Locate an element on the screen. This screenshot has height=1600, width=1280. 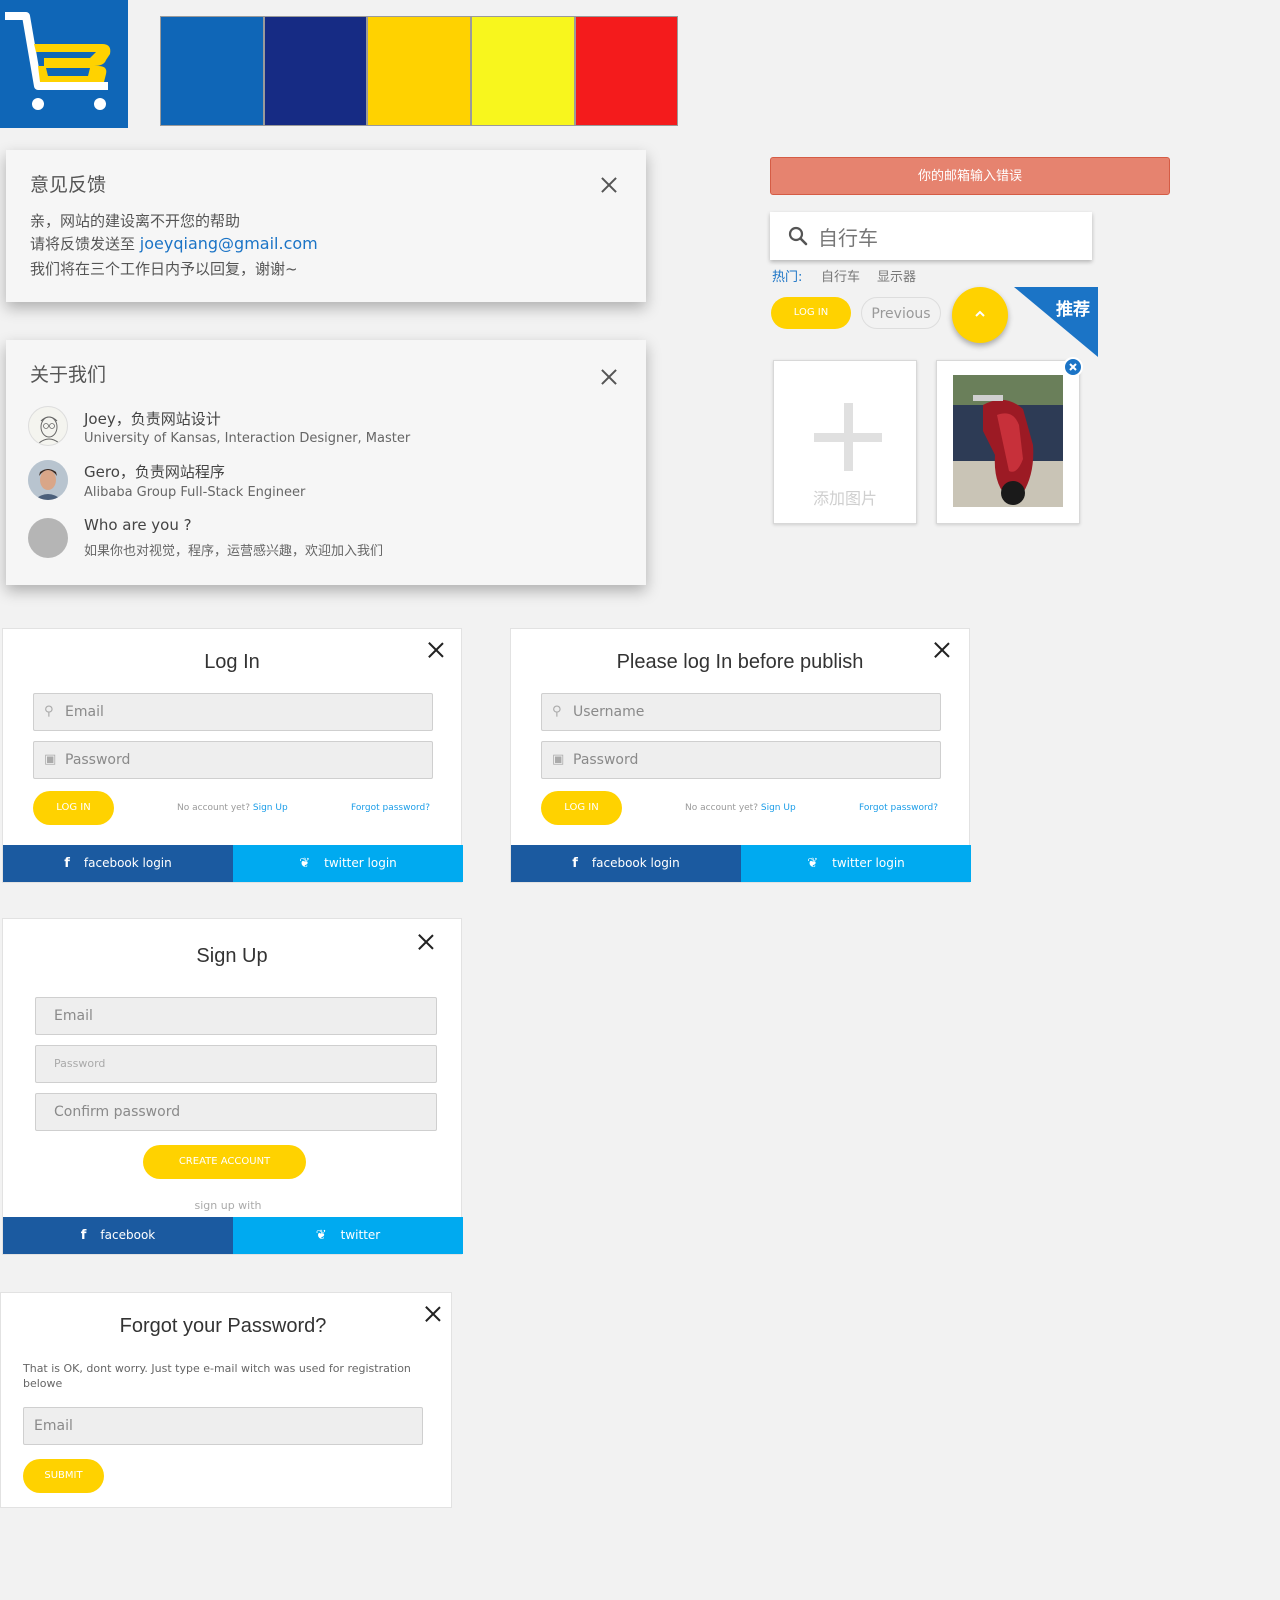
feedback-text-prefix: 请将反馈发送至 is located at coordinates (83, 244).